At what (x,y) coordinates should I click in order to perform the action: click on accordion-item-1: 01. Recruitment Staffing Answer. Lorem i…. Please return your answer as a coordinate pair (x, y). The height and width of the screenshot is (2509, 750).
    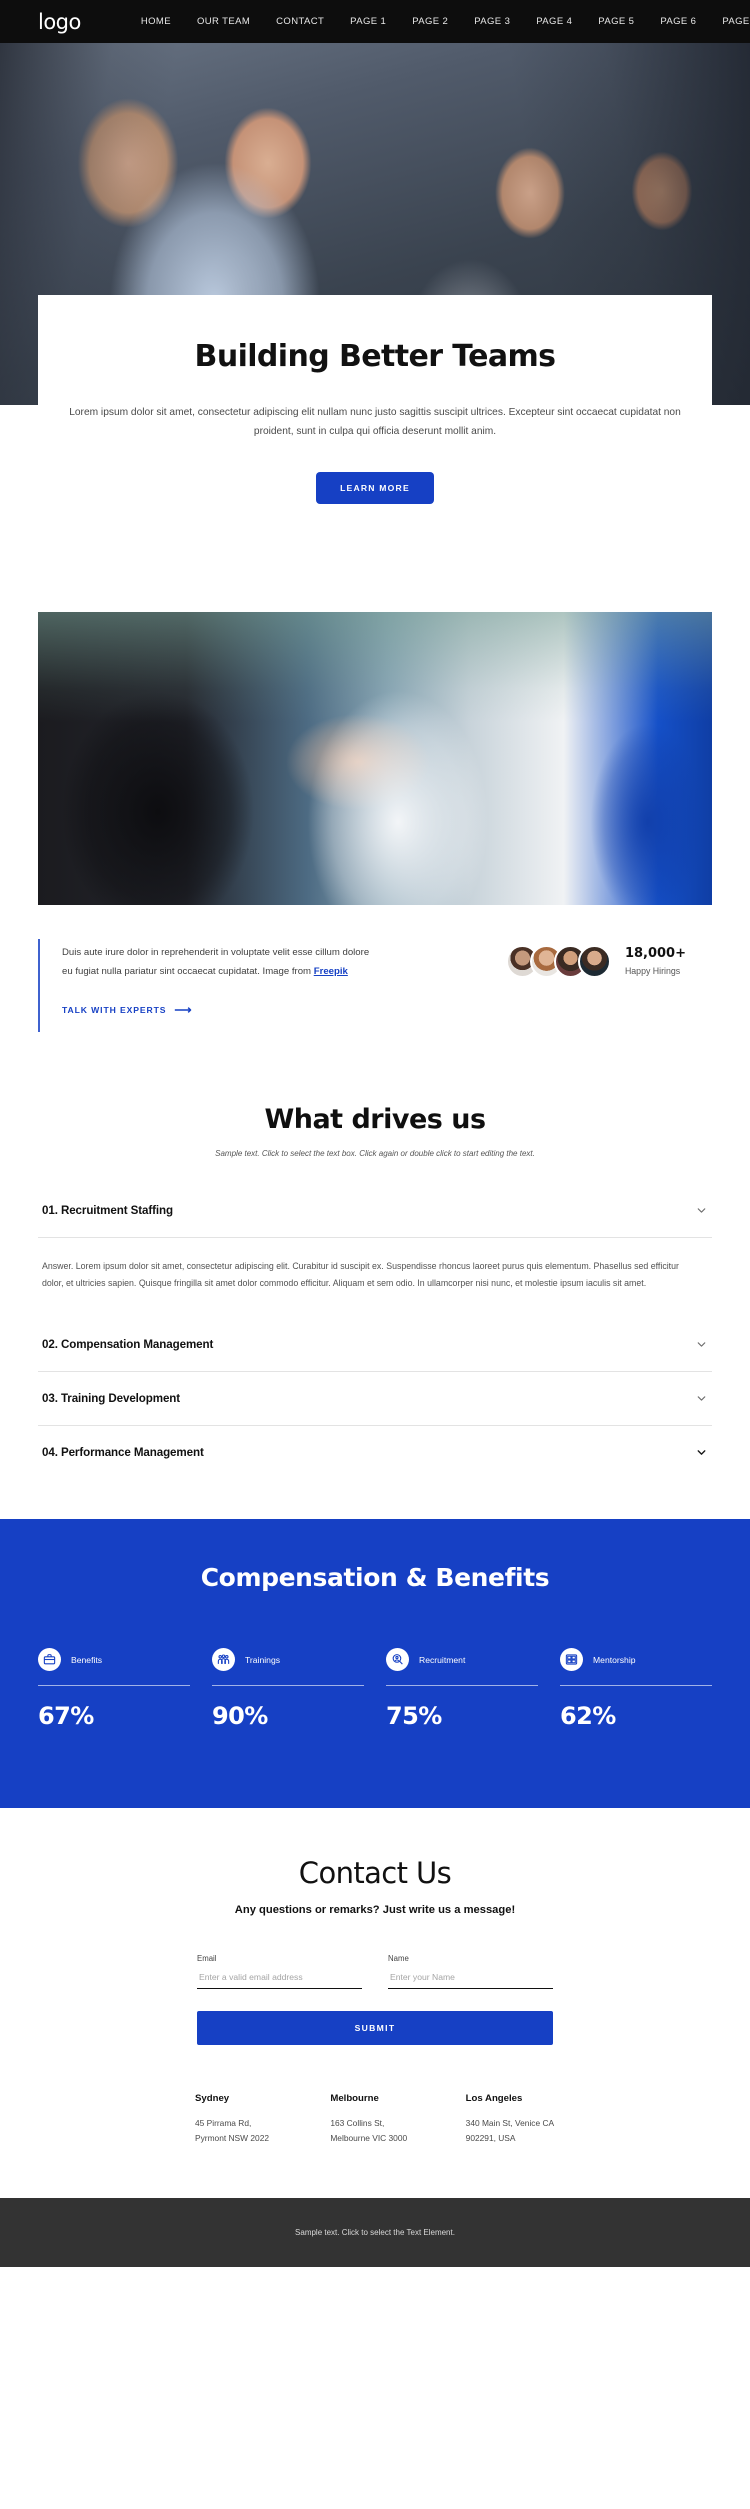
    Looking at the image, I should click on (375, 1251).